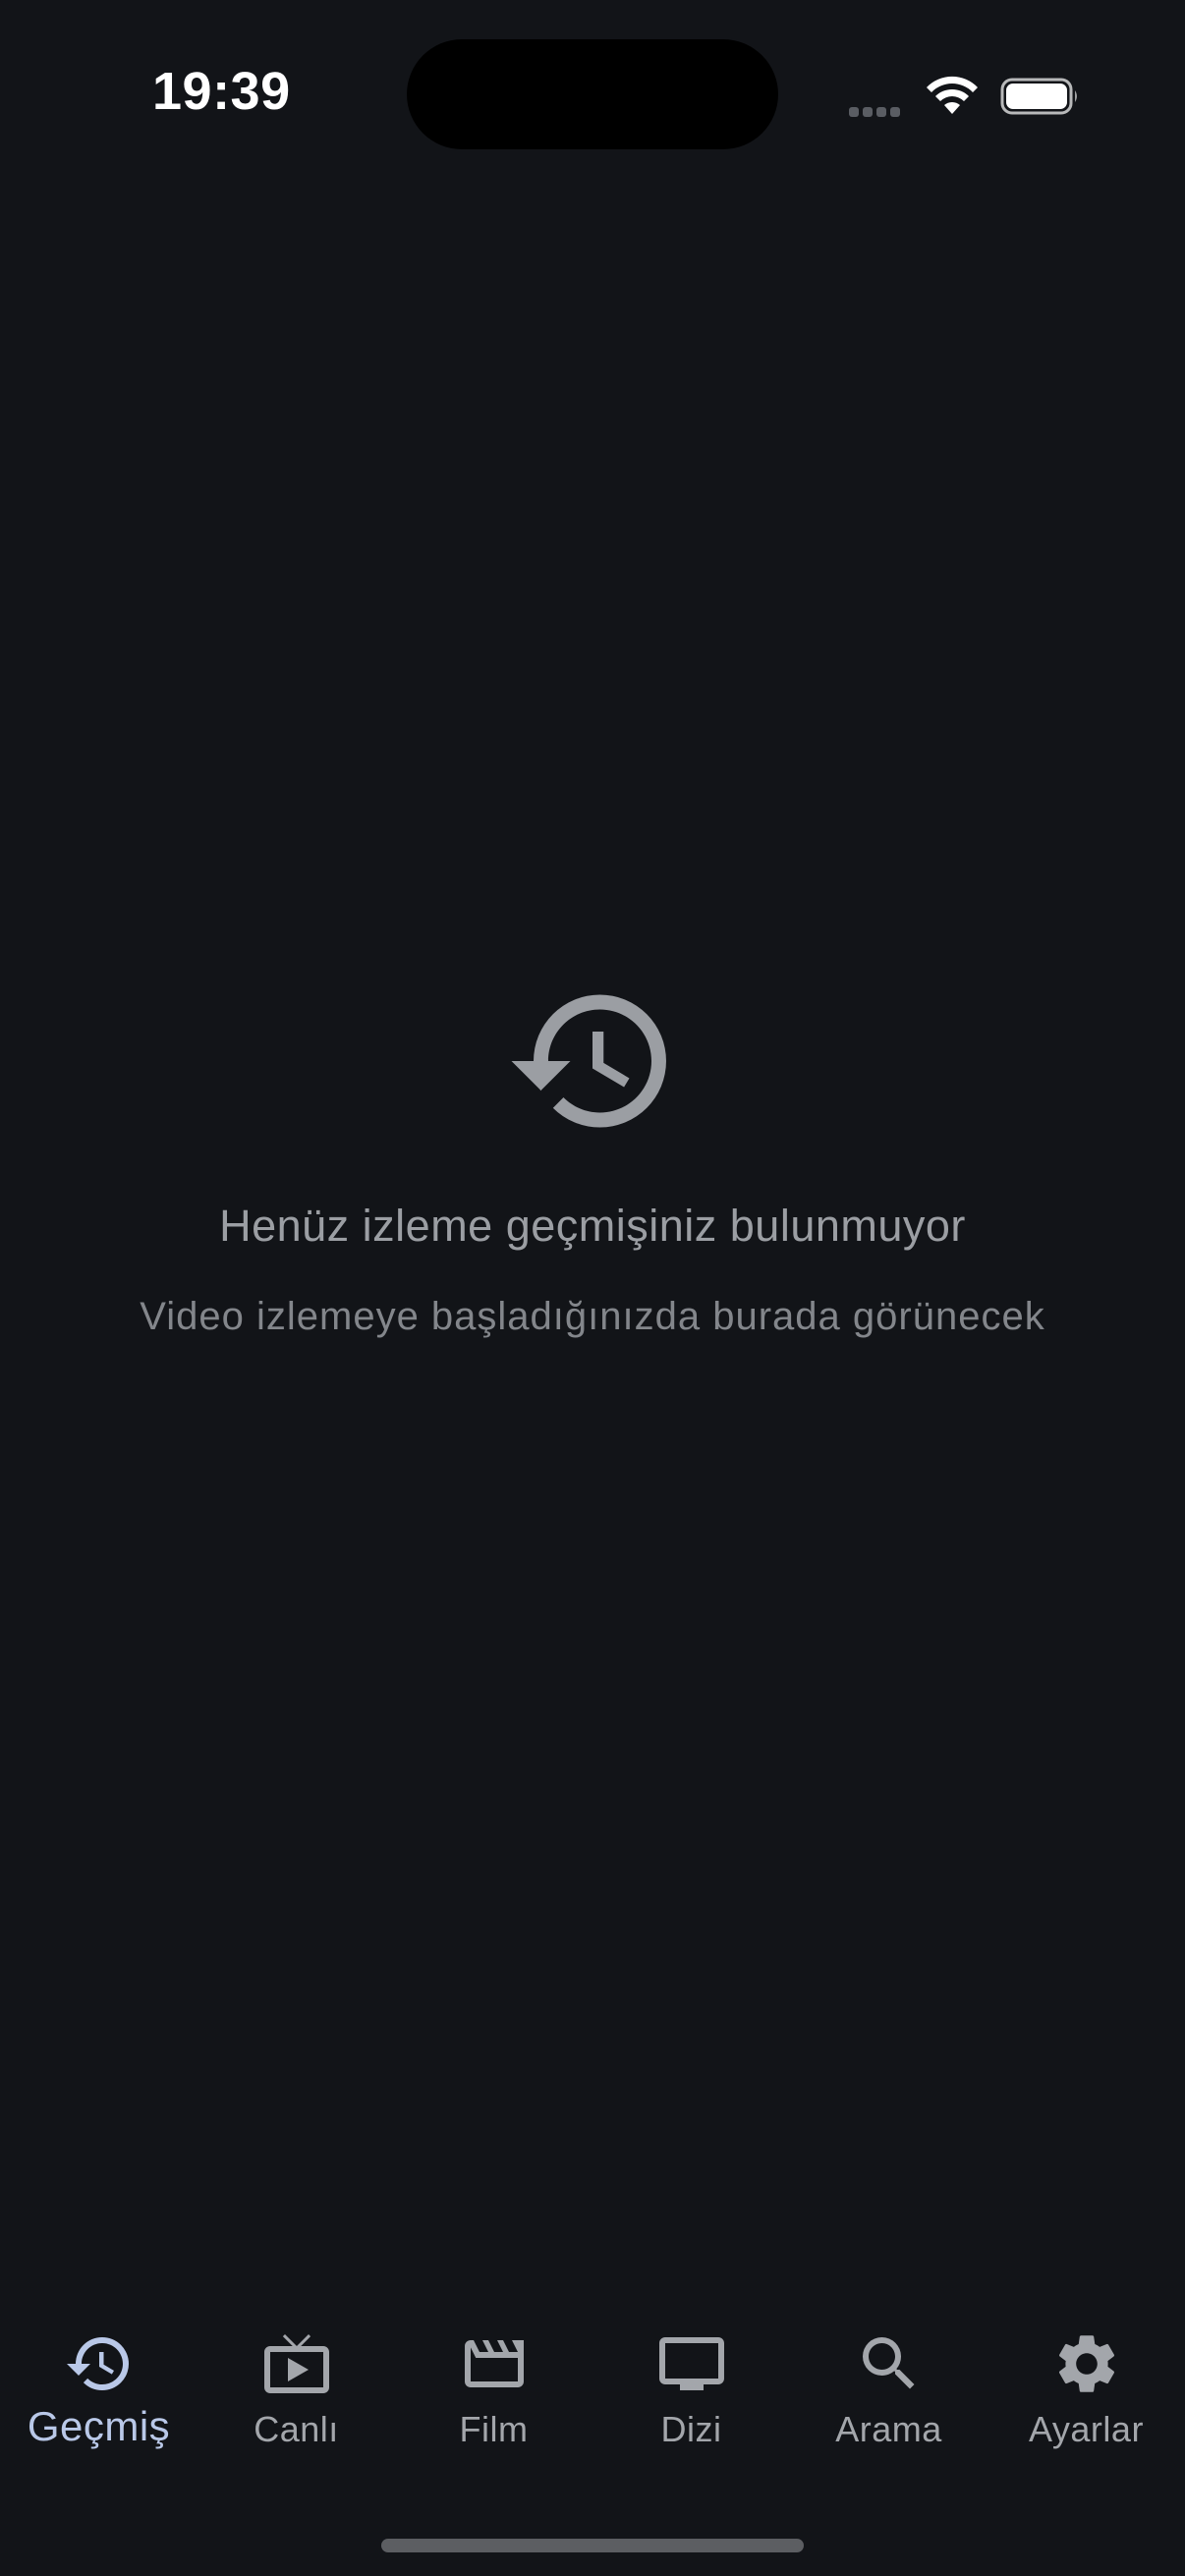  What do you see at coordinates (879, 110) in the screenshot?
I see `cellular-signal-icon` at bounding box center [879, 110].